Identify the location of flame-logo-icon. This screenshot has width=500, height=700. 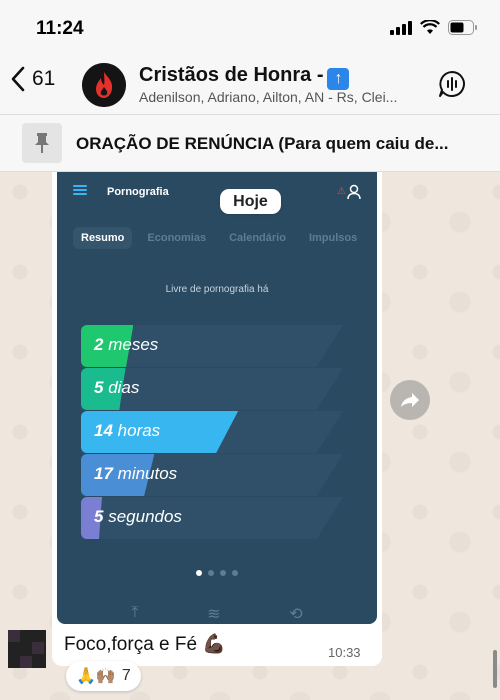
(104, 85).